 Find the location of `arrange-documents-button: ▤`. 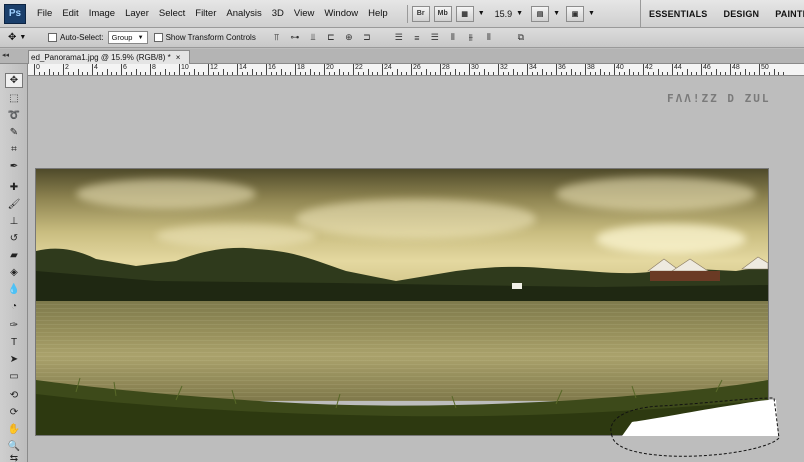

arrange-documents-button: ▤ is located at coordinates (540, 13).